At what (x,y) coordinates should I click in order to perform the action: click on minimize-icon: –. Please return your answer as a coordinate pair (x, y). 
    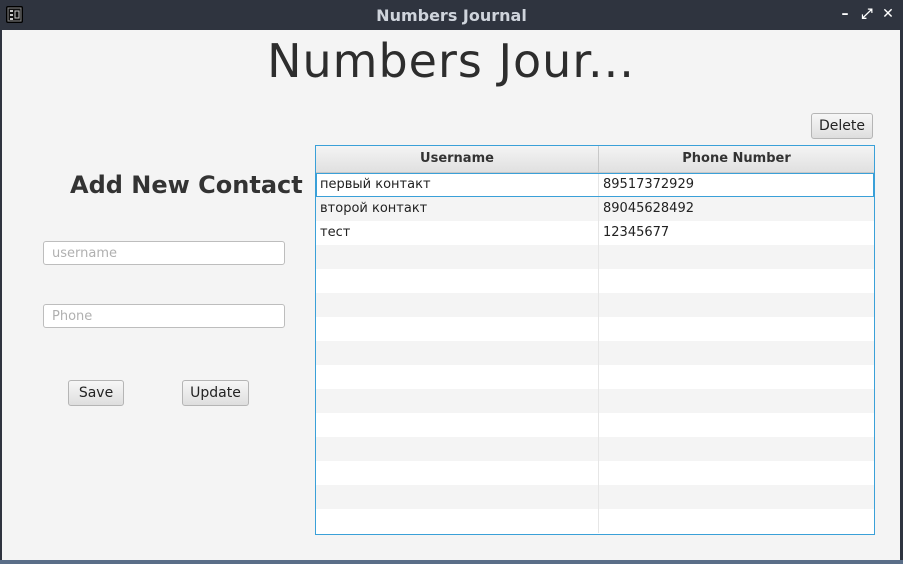
    Looking at the image, I should click on (845, 14).